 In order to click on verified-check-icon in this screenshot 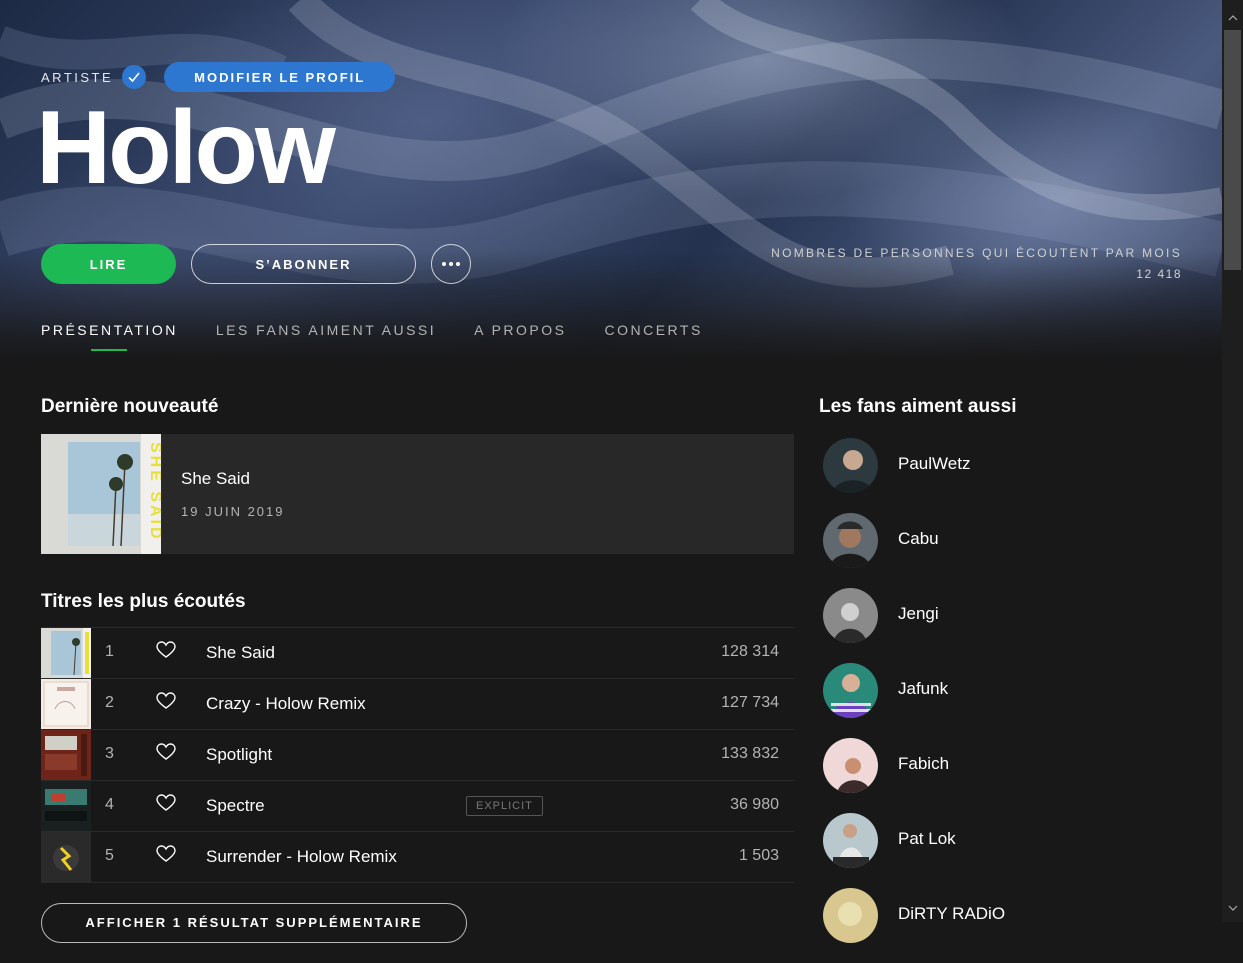, I will do `click(134, 77)`.